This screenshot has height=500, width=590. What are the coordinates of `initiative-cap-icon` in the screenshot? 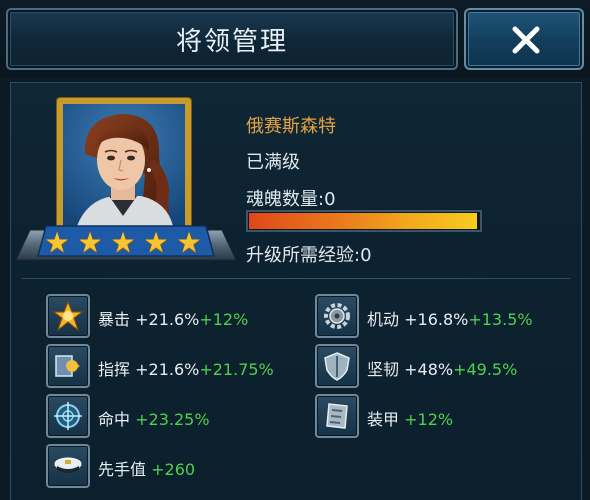 It's located at (68, 465).